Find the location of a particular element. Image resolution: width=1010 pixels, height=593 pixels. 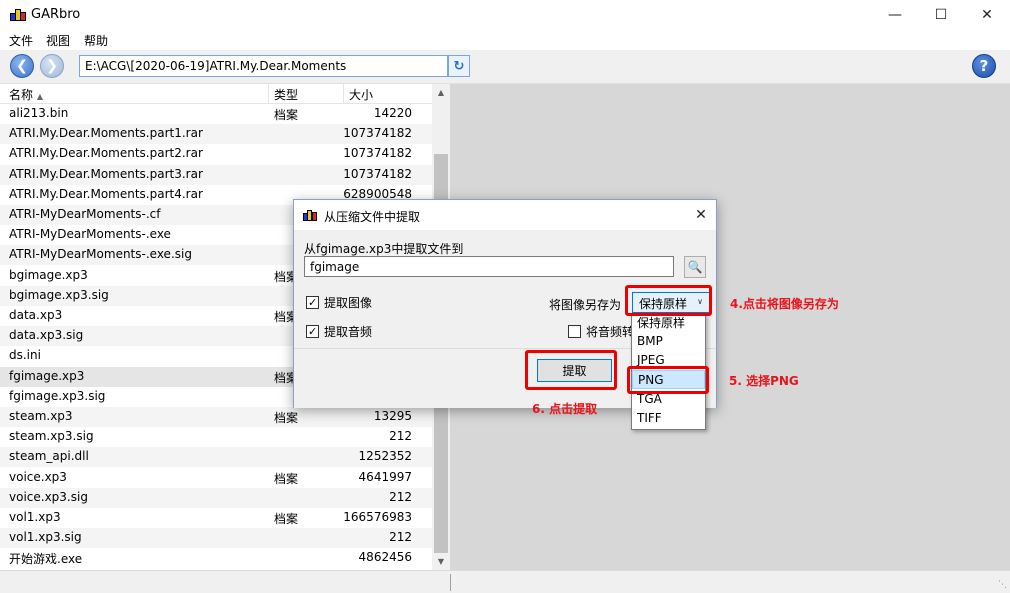

file-name: ATRI.My.Dear.Moments.part3.rar is located at coordinates (106, 173).